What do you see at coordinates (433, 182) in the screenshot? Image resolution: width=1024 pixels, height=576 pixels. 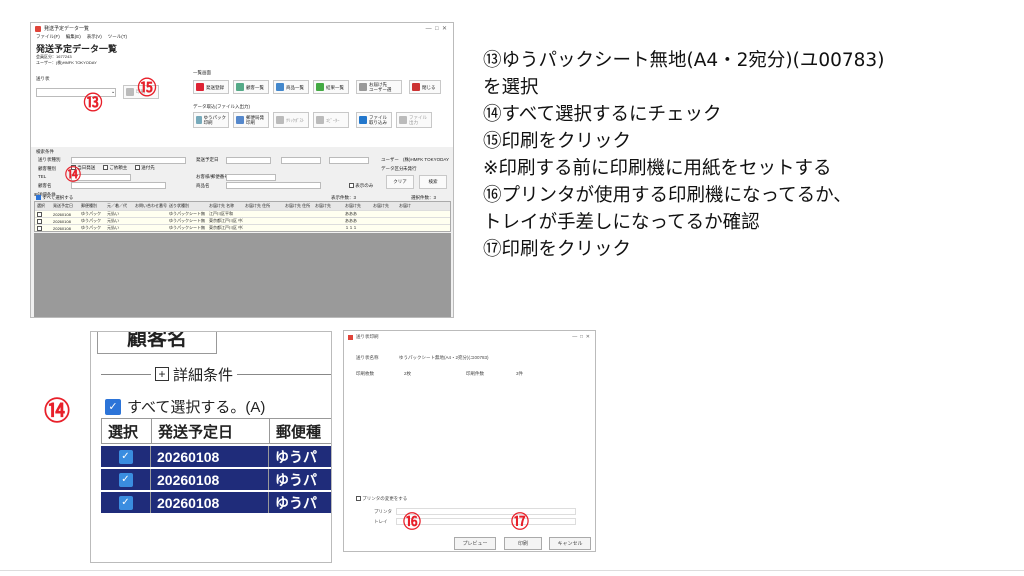 I see `search-button: 検索` at bounding box center [433, 182].